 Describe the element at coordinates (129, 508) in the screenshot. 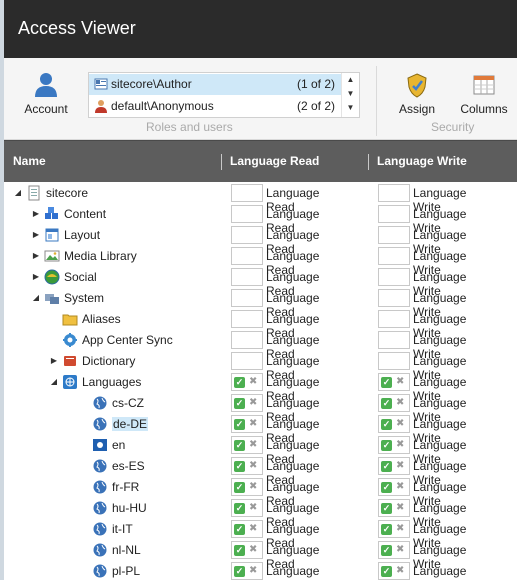

I see `tree-item-label: hu-HU` at that location.